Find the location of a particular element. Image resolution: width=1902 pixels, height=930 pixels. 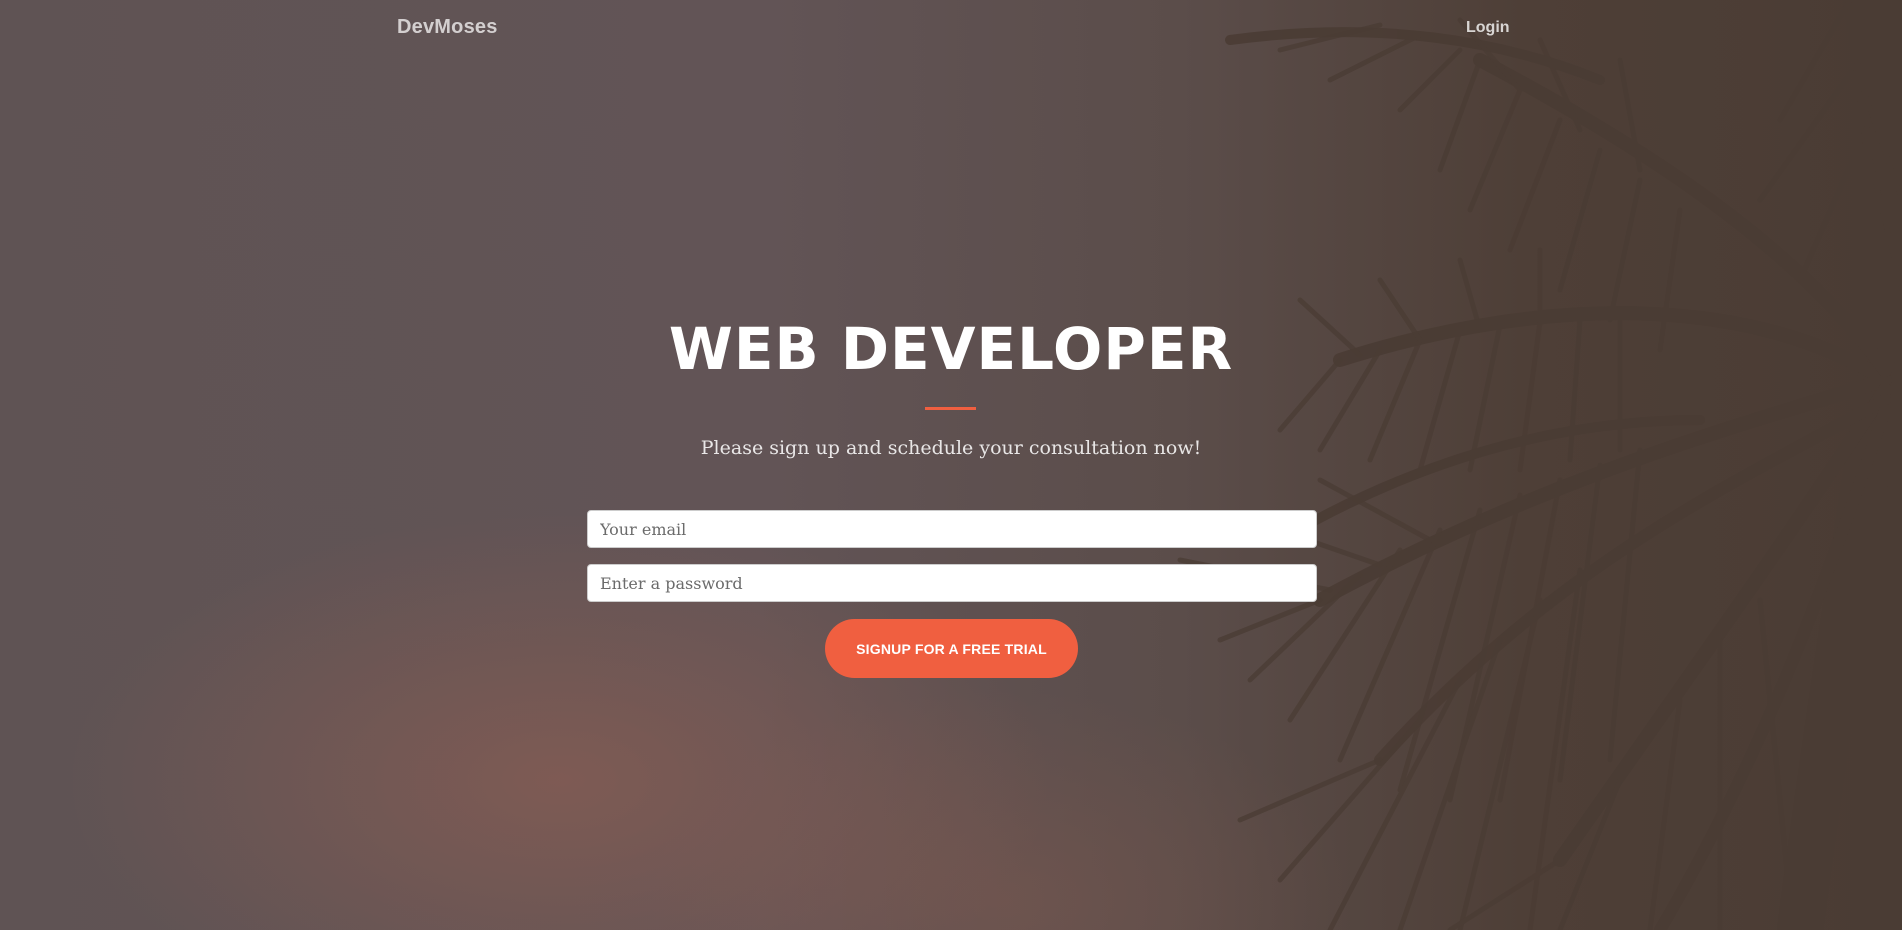

hero-divider is located at coordinates (950, 408).